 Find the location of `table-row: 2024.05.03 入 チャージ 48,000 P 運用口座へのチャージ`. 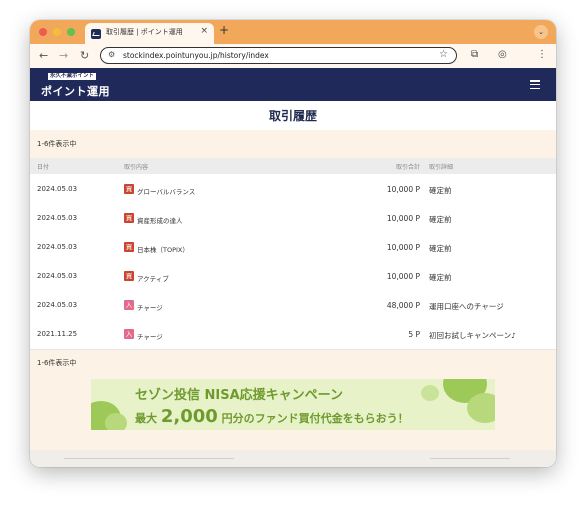

table-row: 2024.05.03 入 チャージ 48,000 P 運用口座へのチャージ is located at coordinates (293, 306).